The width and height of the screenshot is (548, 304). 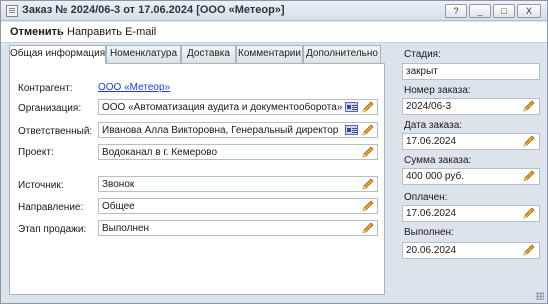 What do you see at coordinates (57, 54) in the screenshot?
I see `tab-general-info: Общая информация` at bounding box center [57, 54].